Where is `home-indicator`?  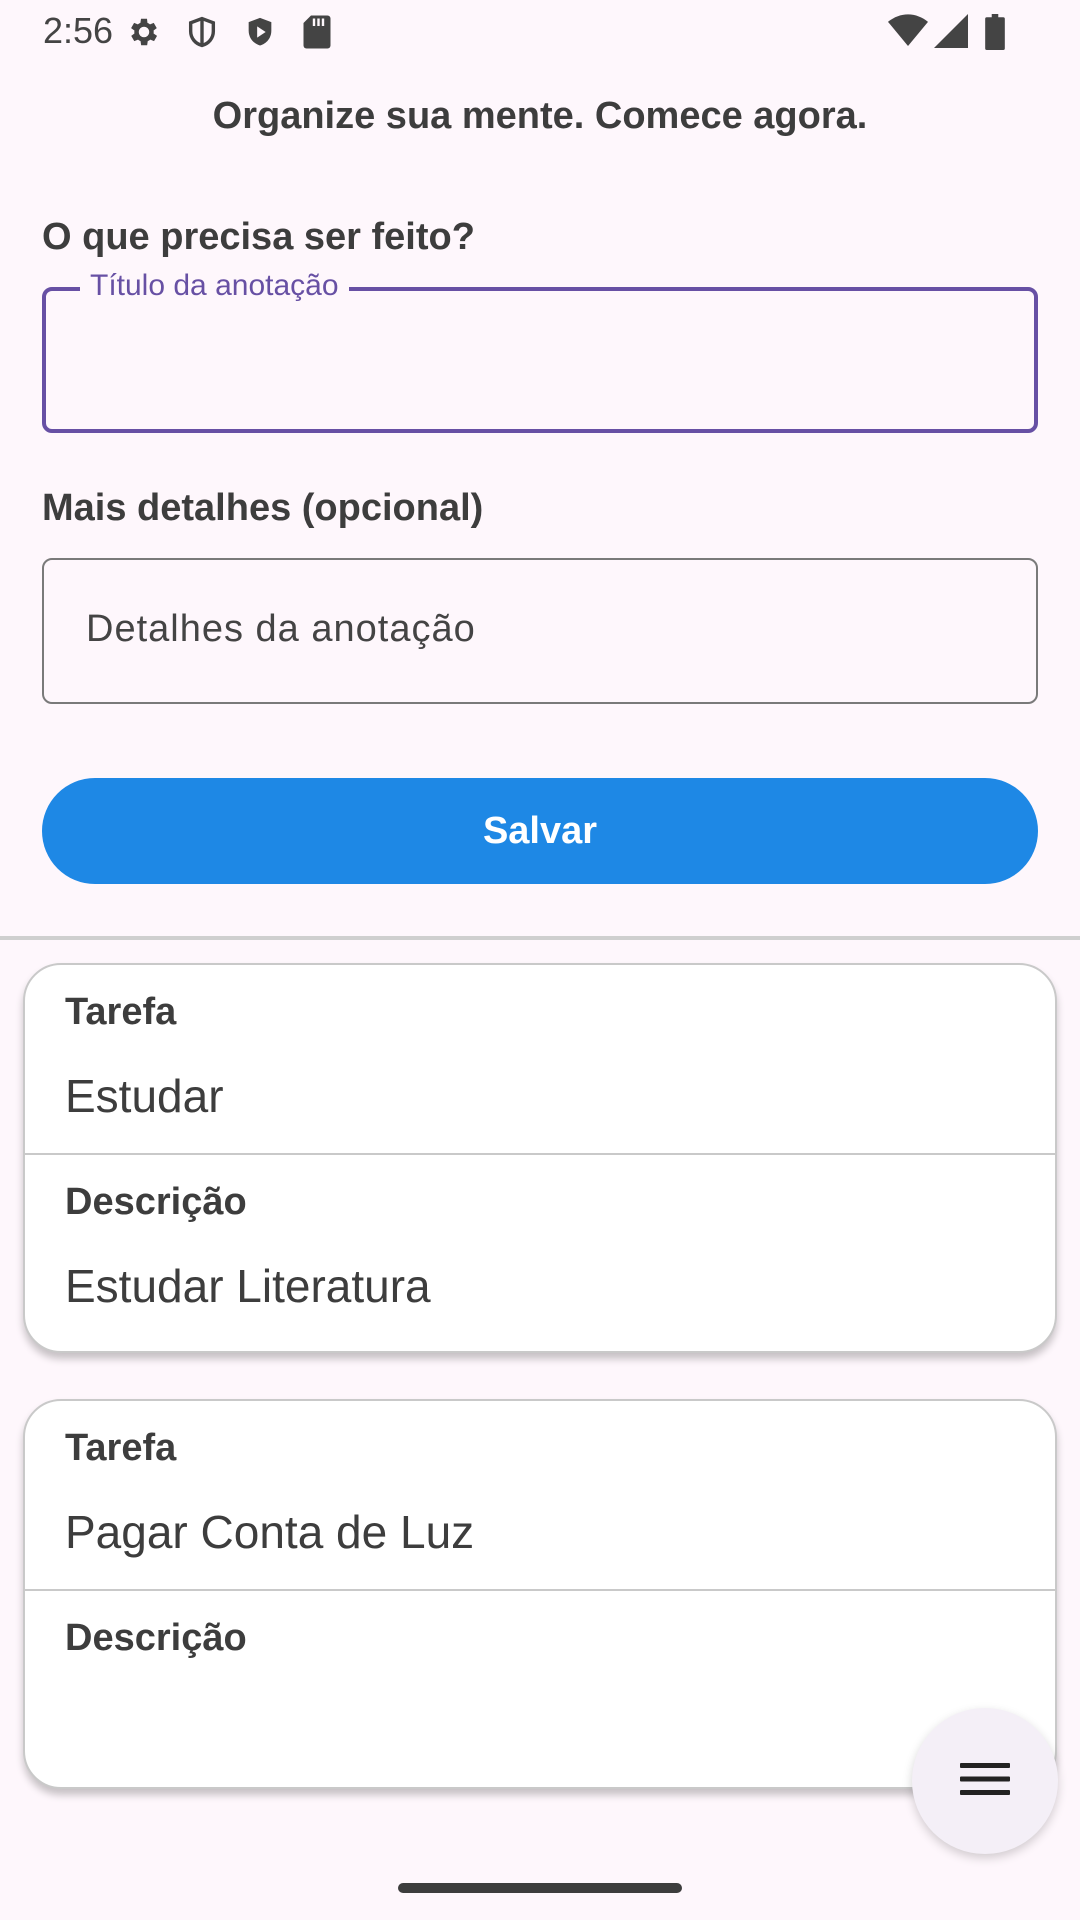 home-indicator is located at coordinates (540, 1888).